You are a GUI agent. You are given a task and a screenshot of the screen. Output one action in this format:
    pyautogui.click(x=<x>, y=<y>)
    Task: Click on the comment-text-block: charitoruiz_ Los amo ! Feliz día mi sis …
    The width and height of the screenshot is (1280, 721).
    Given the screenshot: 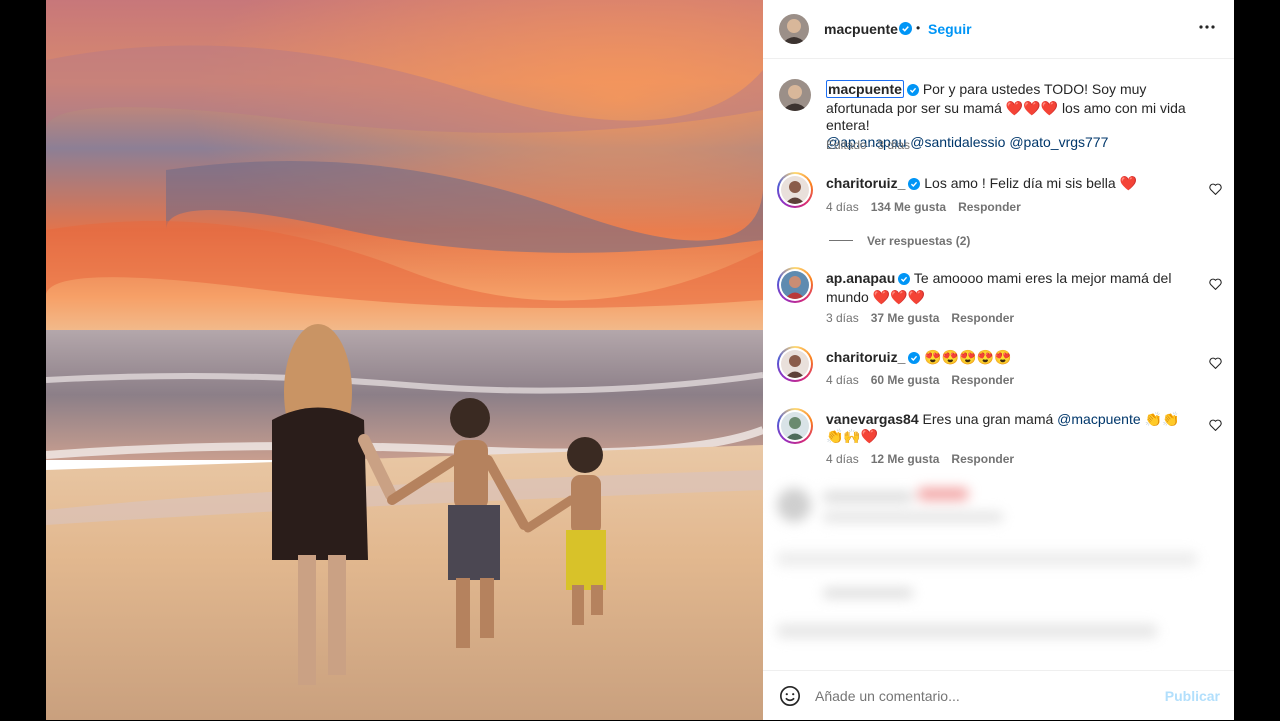 What is the action you would take?
    pyautogui.click(x=1009, y=184)
    